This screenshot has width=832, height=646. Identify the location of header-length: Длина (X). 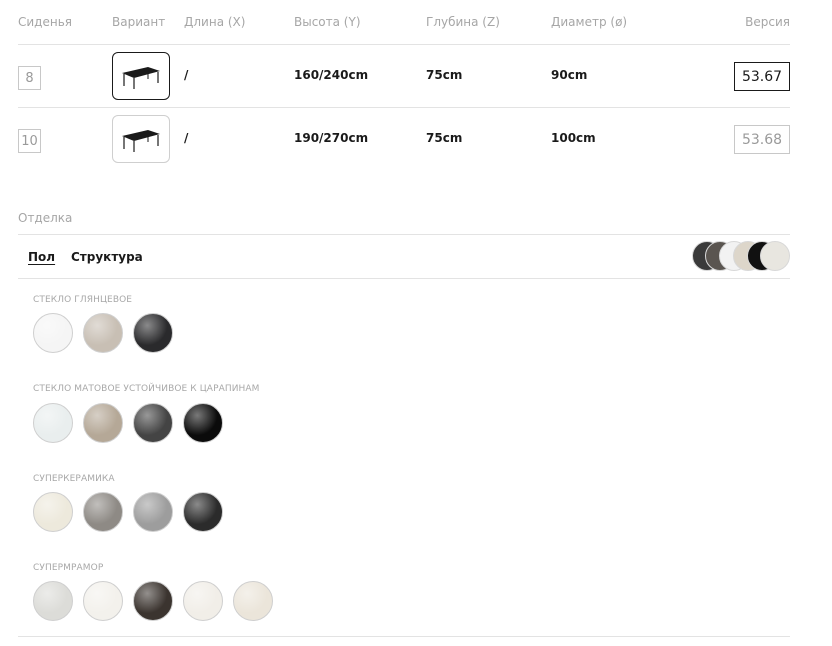
(215, 22).